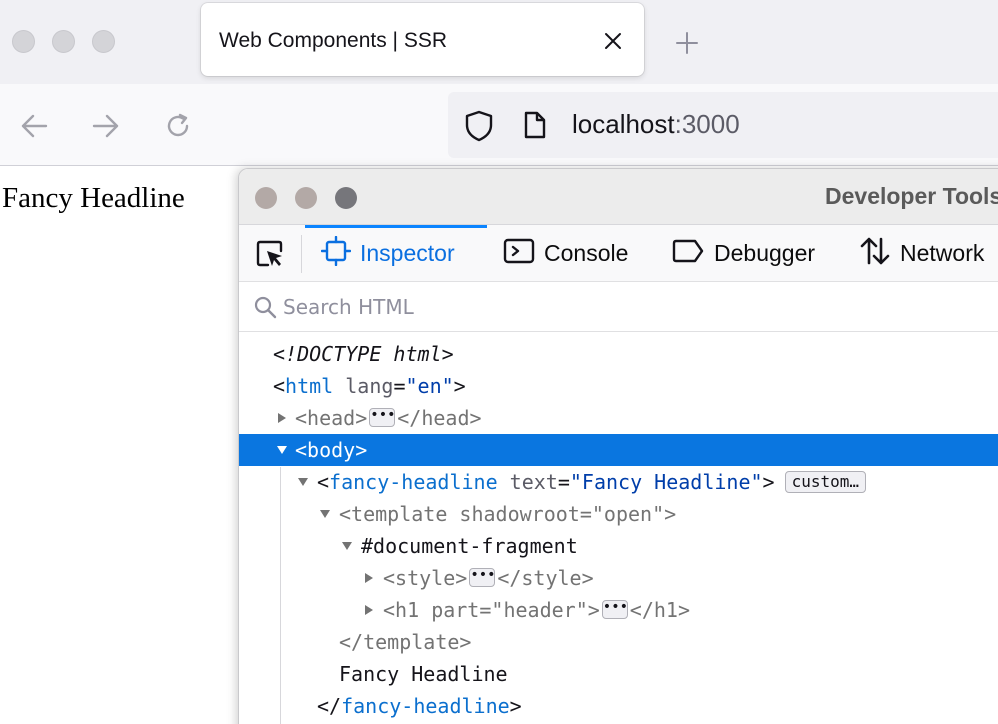  Describe the element at coordinates (666, 482) in the screenshot. I see `fancy-attr-value: "Fancy Headline"` at that location.